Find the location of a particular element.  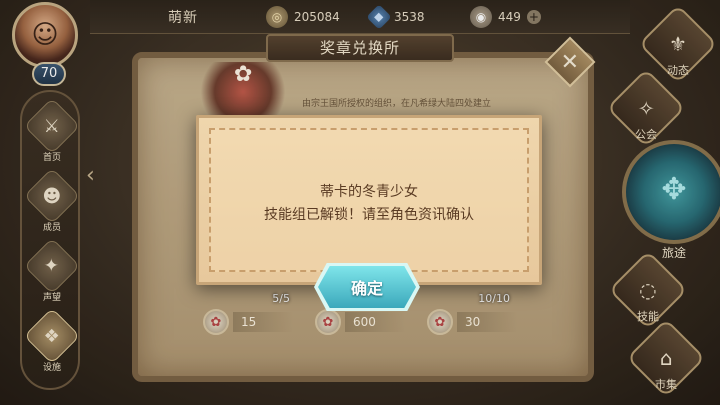

confirm-button: 确定 is located at coordinates (367, 287).